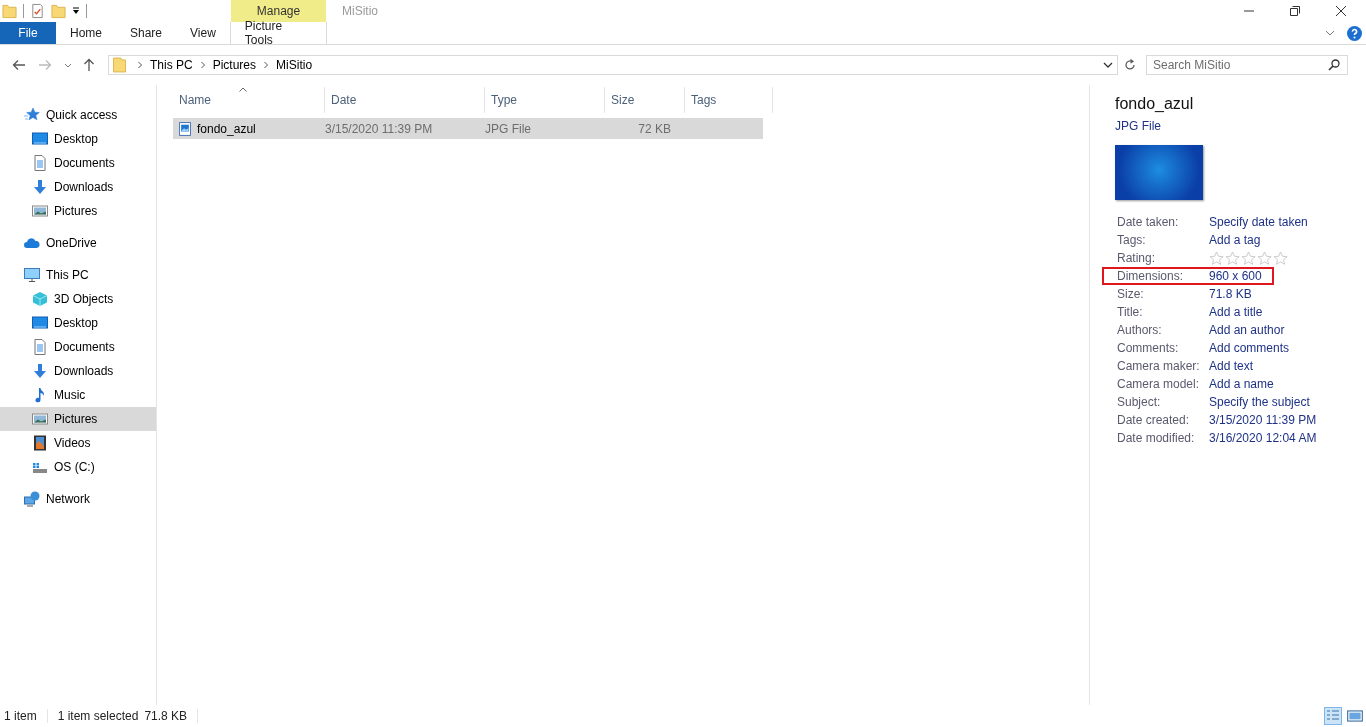 The image size is (1366, 727). I want to click on cube-icon, so click(40, 299).